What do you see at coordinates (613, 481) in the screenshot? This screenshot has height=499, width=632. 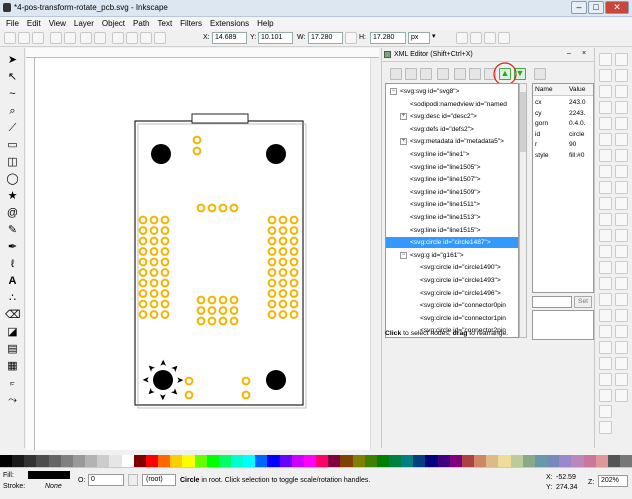 I see `zoom-field: 202%` at bounding box center [613, 481].